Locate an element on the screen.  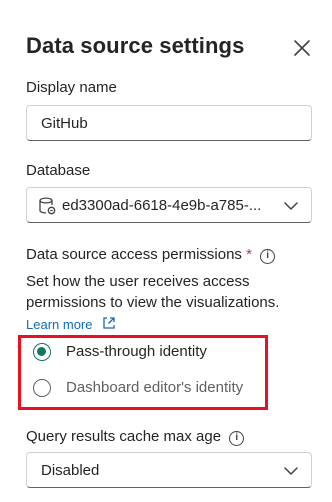
display-name-input is located at coordinates (169, 123).